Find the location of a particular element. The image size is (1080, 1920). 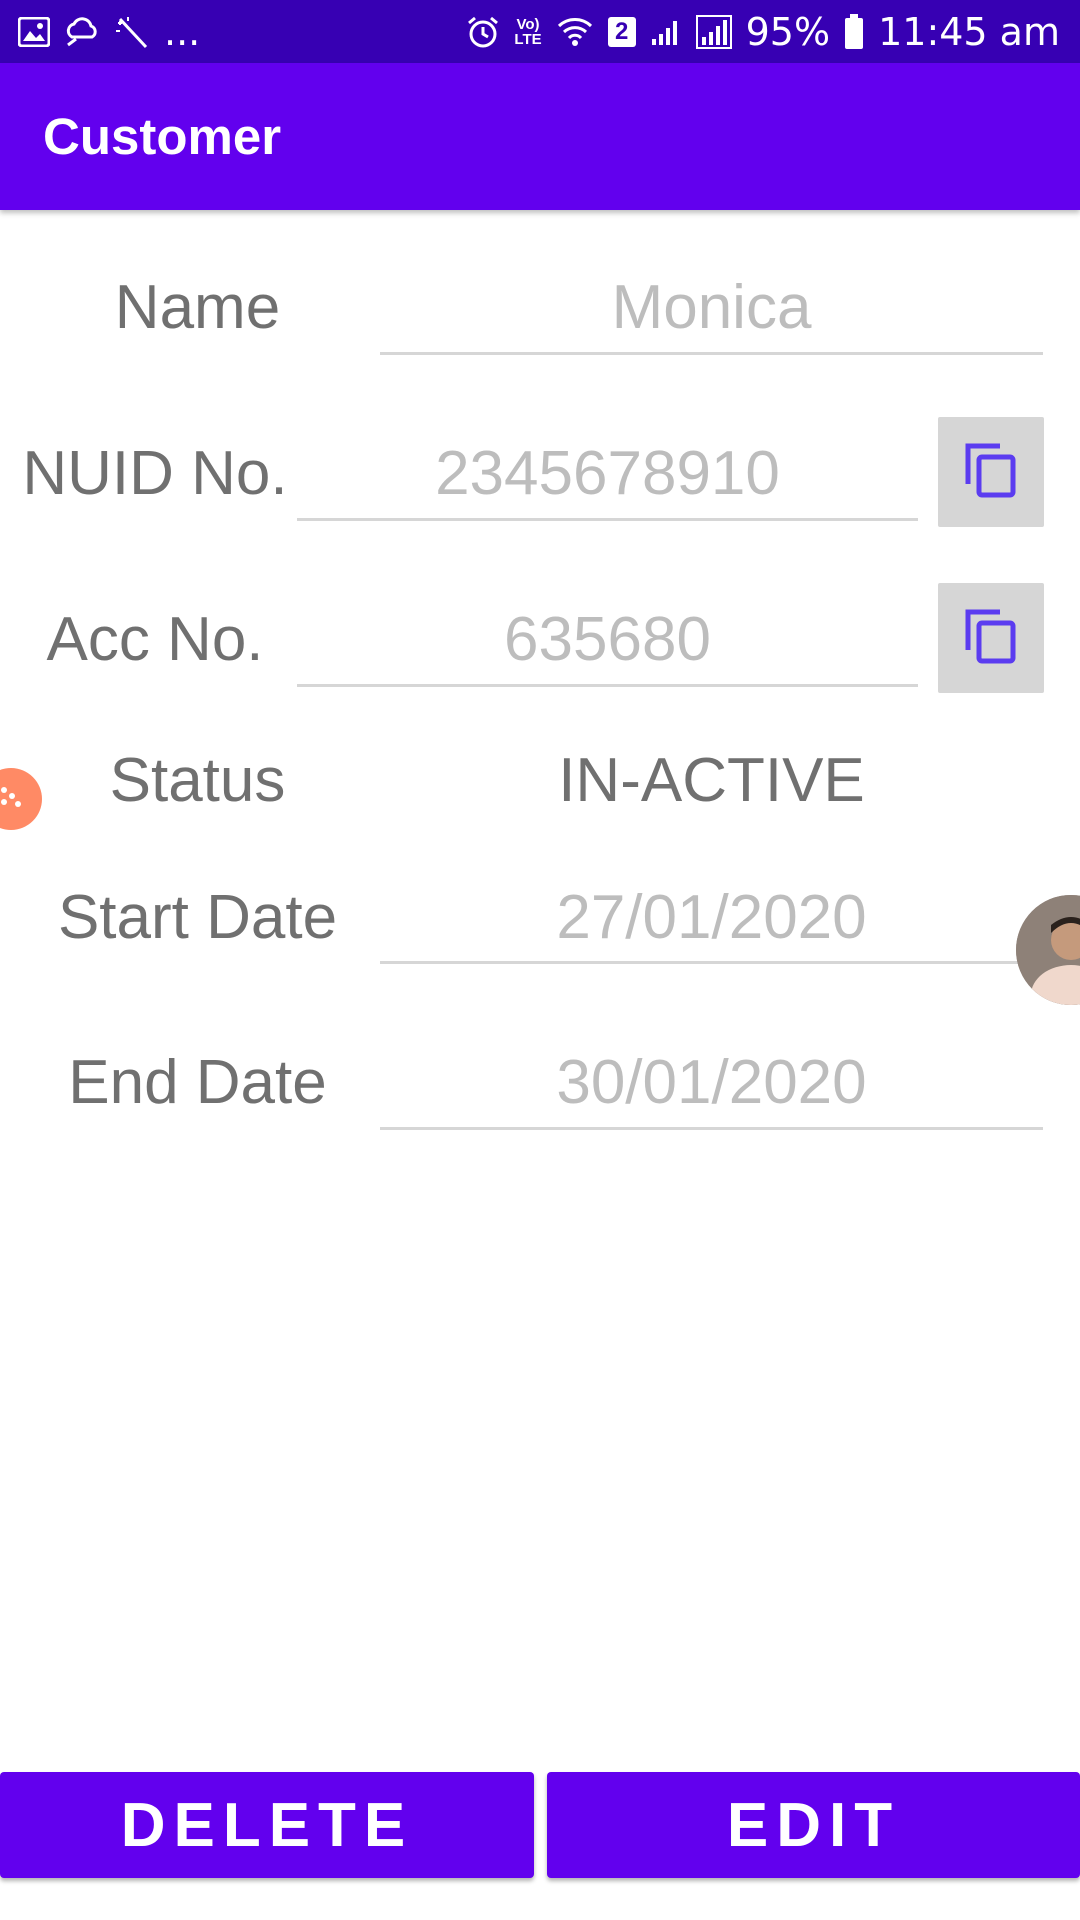

magic-wand-icon is located at coordinates (132, 32).